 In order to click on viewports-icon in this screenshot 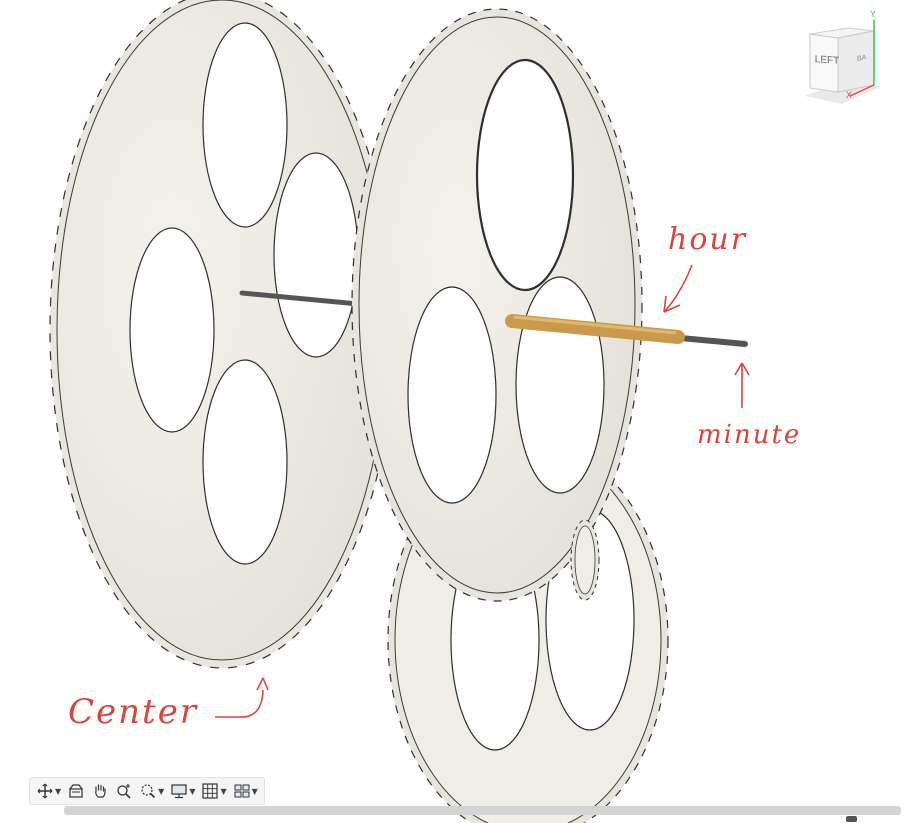, I will do `click(242, 791)`.